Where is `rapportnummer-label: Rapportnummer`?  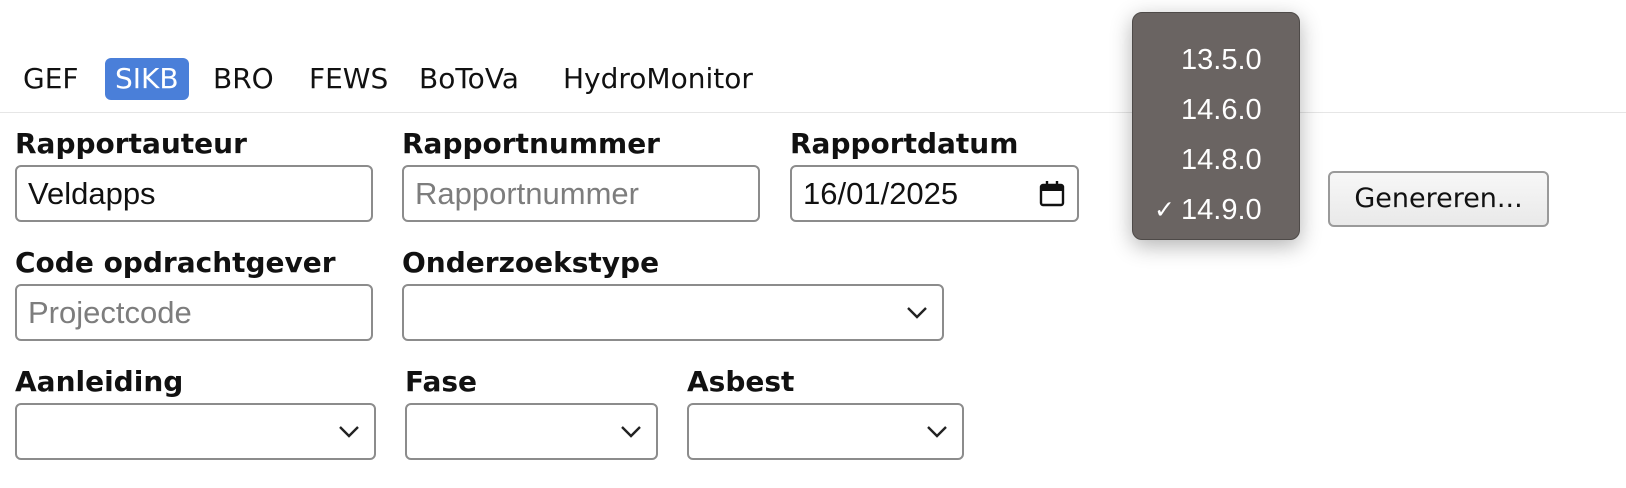 rapportnummer-label: Rapportnummer is located at coordinates (531, 143).